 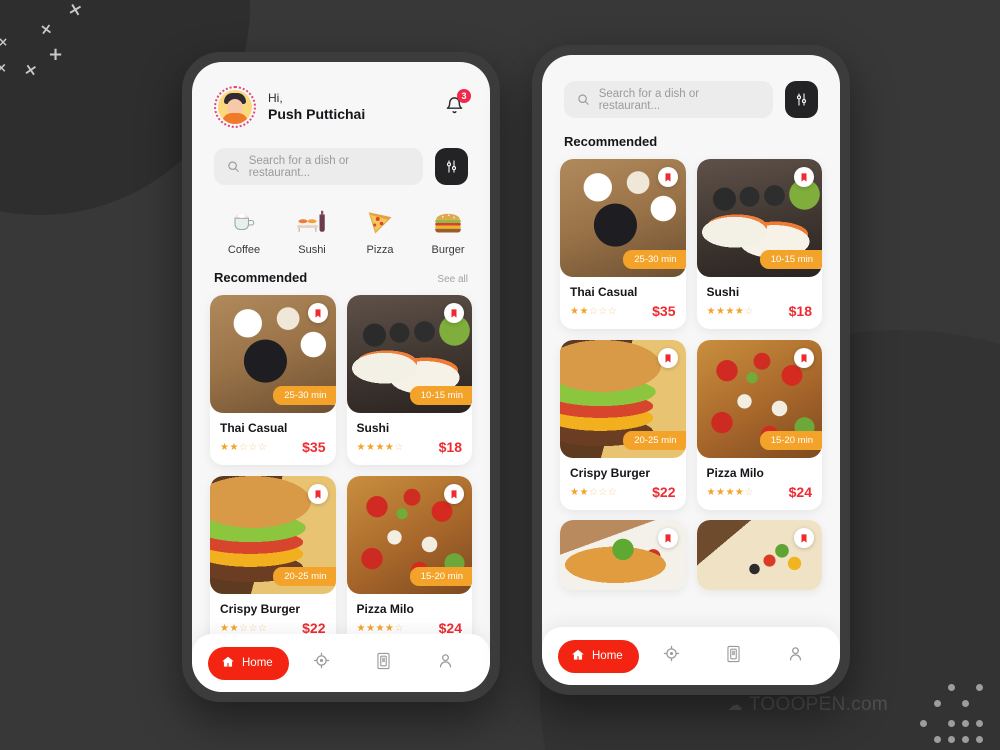 I want to click on phone1-bottom-nav: Home, so click(x=341, y=663).